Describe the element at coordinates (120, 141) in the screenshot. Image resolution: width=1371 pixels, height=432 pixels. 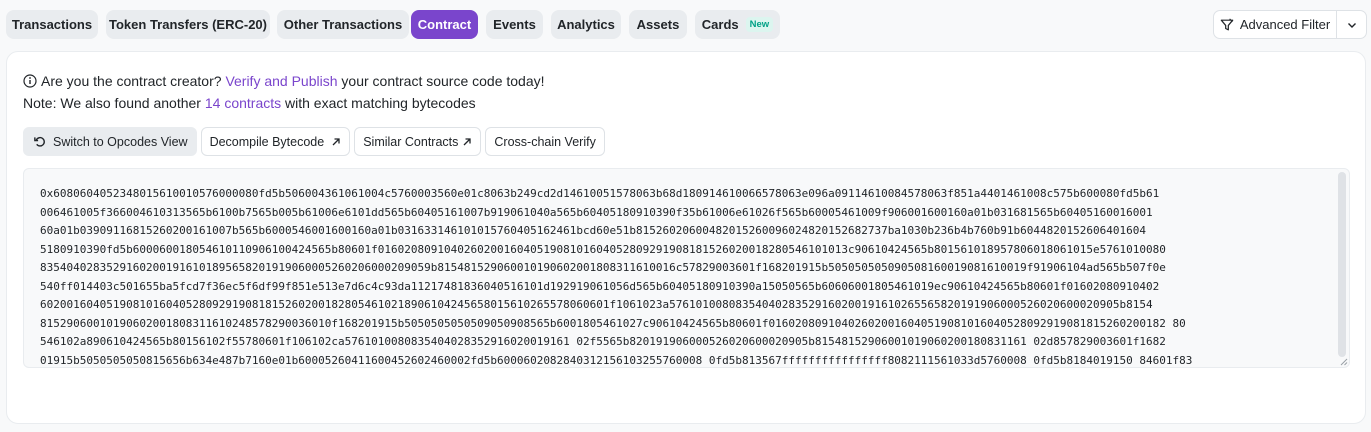
I see `switch-opcodes-label: Switch to Opcodes View` at that location.